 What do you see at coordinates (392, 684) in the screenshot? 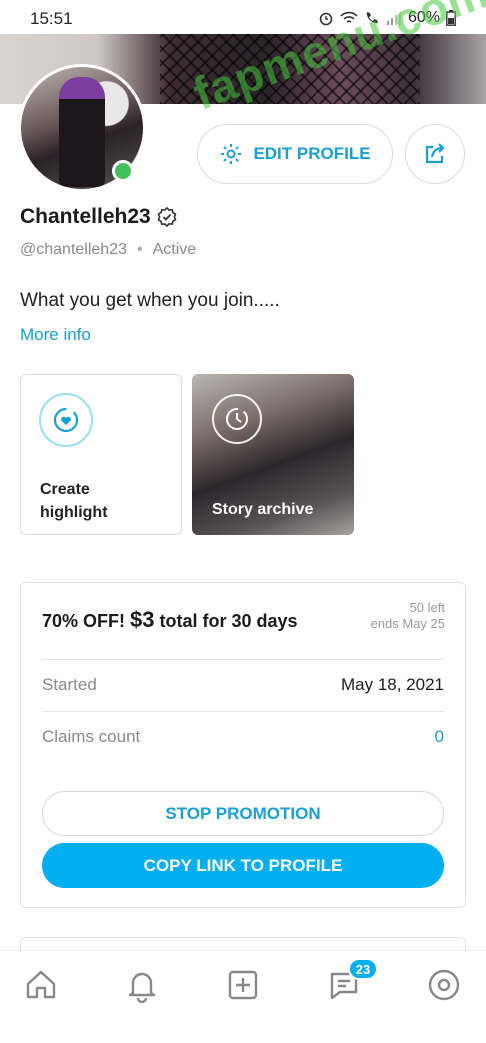
I see `started-value: May 18, 2021` at bounding box center [392, 684].